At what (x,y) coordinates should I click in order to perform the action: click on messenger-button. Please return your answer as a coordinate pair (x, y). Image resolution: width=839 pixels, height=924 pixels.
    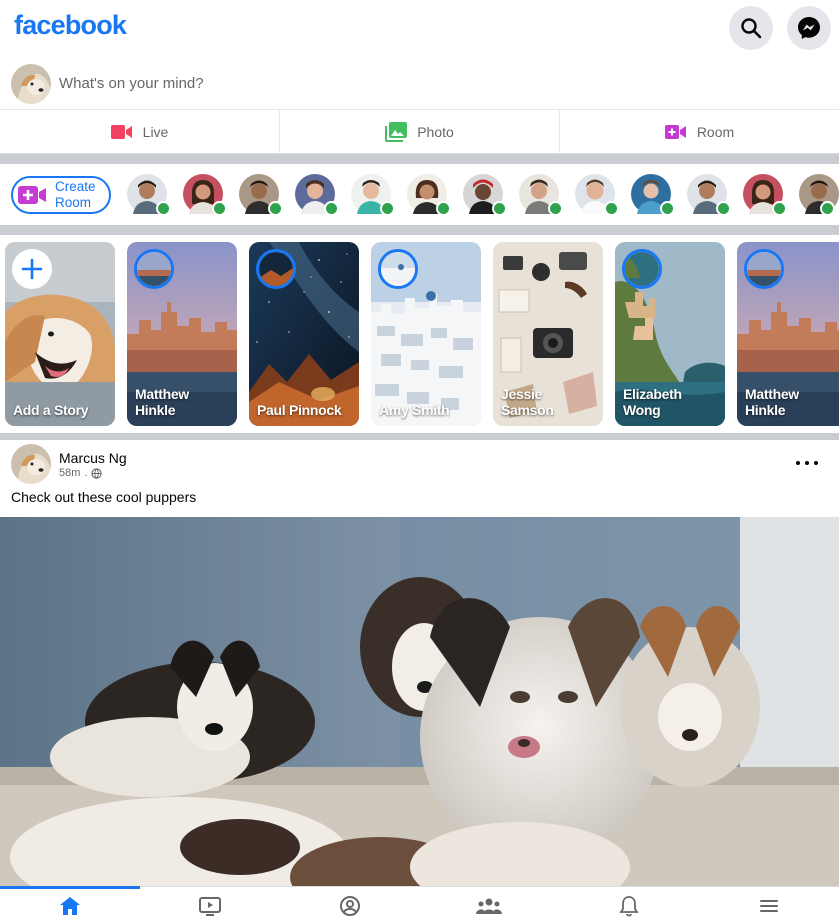
    Looking at the image, I should click on (809, 28).